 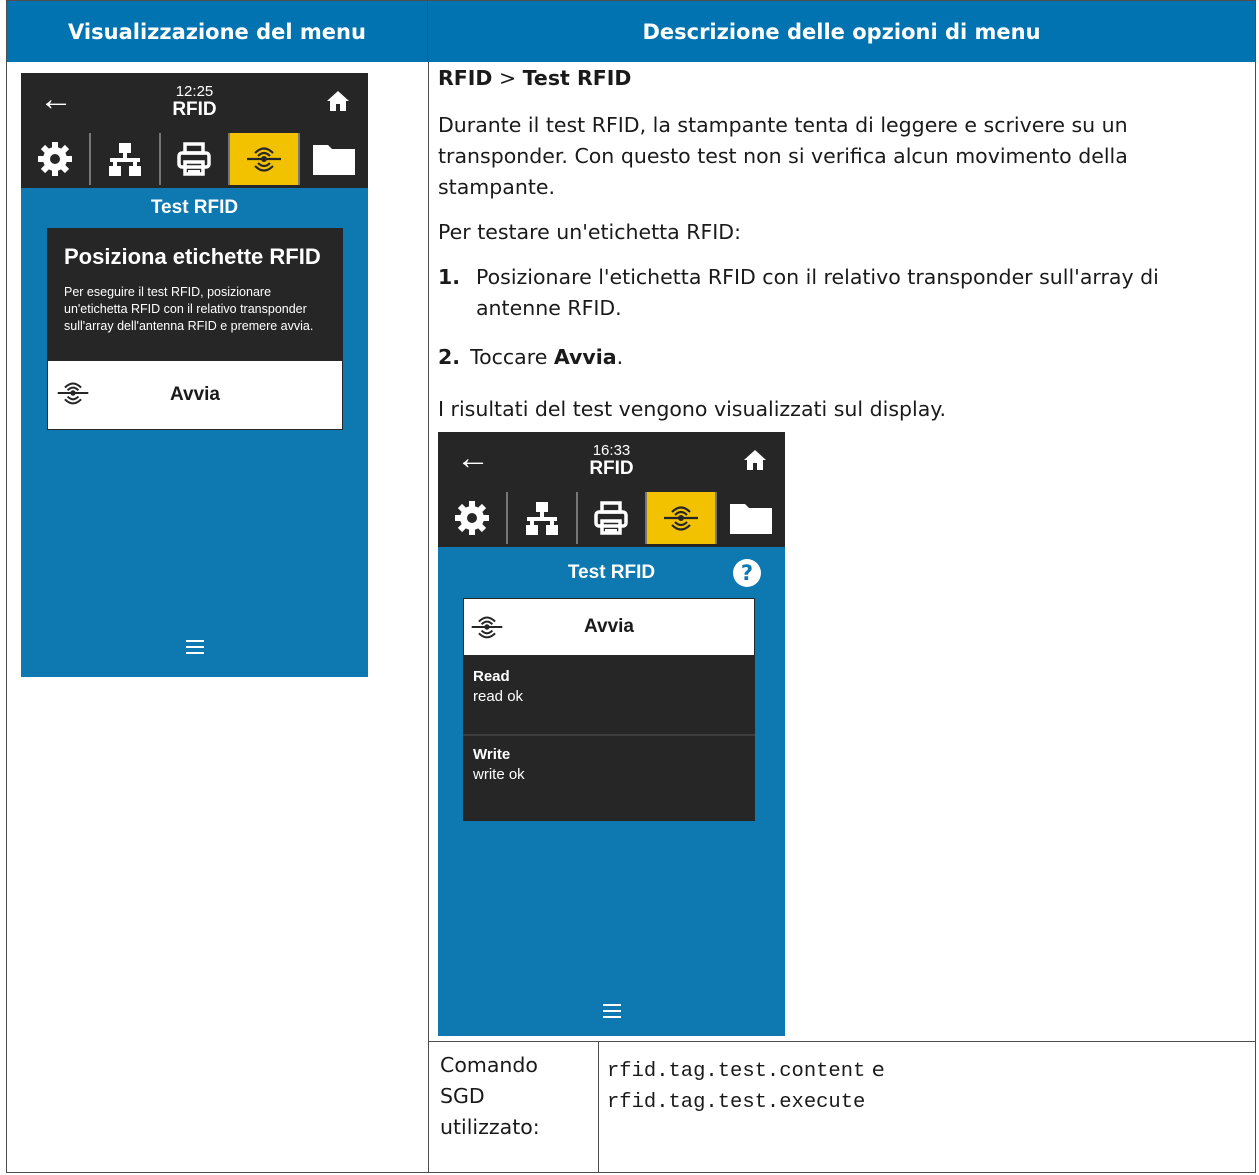 I want to click on read-label: Read, so click(x=491, y=676).